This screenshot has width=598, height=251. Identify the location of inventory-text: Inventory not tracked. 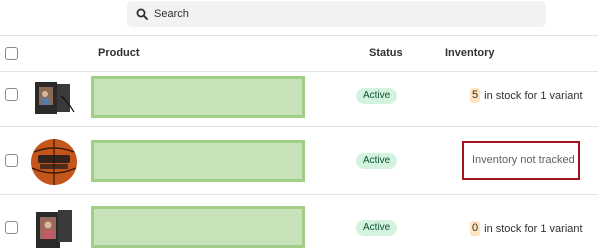
(523, 160).